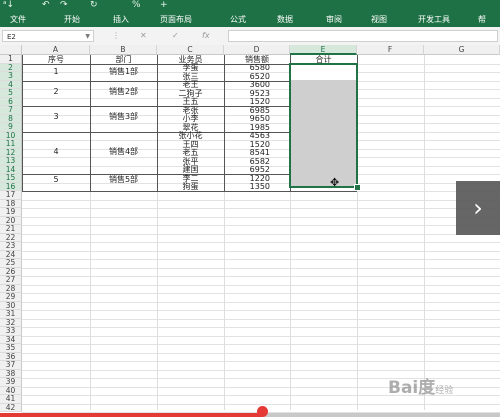 The height and width of the screenshot is (417, 500). I want to click on video-progress-fill, so click(131, 415).